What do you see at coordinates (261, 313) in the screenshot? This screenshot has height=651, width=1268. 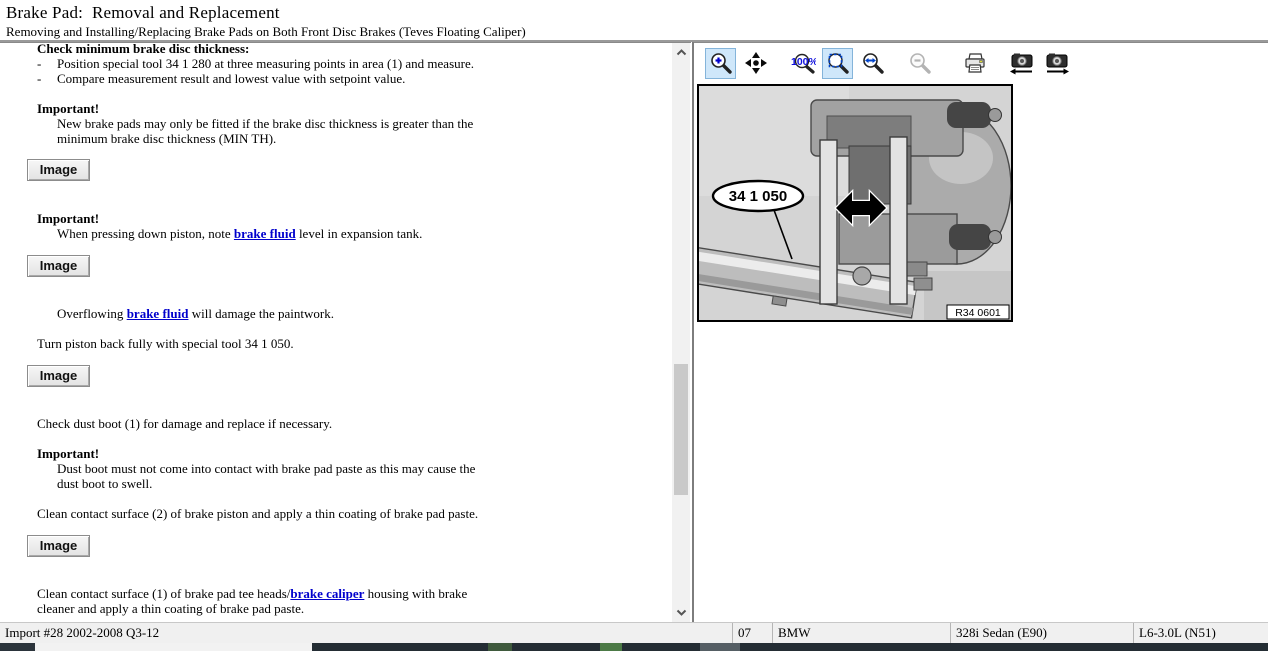 I see `text: will damage the paintwork.` at bounding box center [261, 313].